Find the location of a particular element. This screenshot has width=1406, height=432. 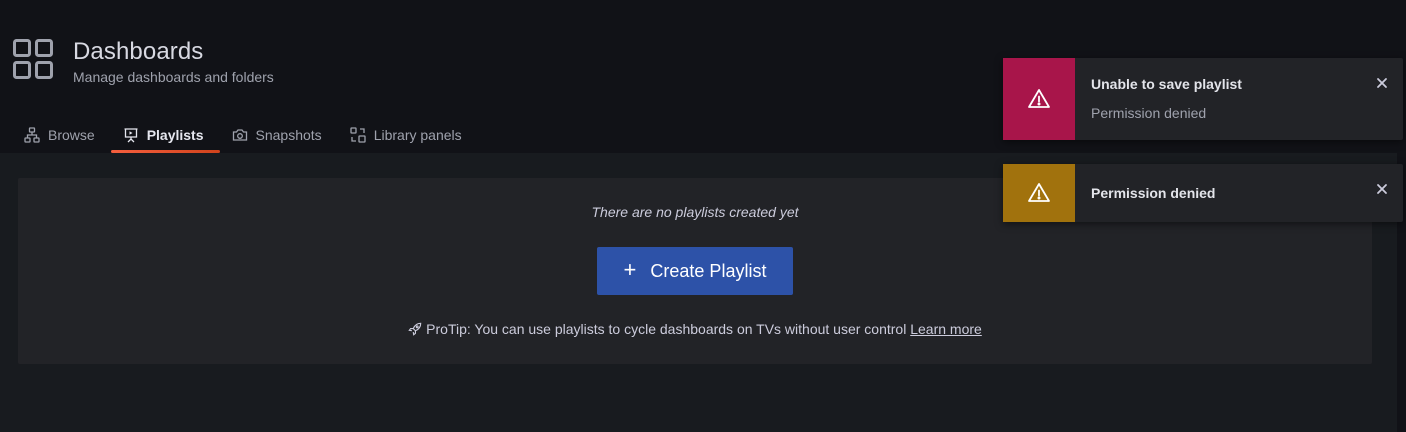

camera-icon is located at coordinates (239, 134).